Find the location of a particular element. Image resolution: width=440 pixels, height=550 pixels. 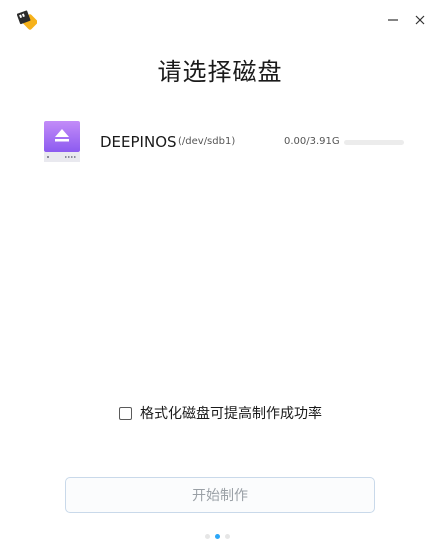

start-button: 开始制作 is located at coordinates (220, 495).